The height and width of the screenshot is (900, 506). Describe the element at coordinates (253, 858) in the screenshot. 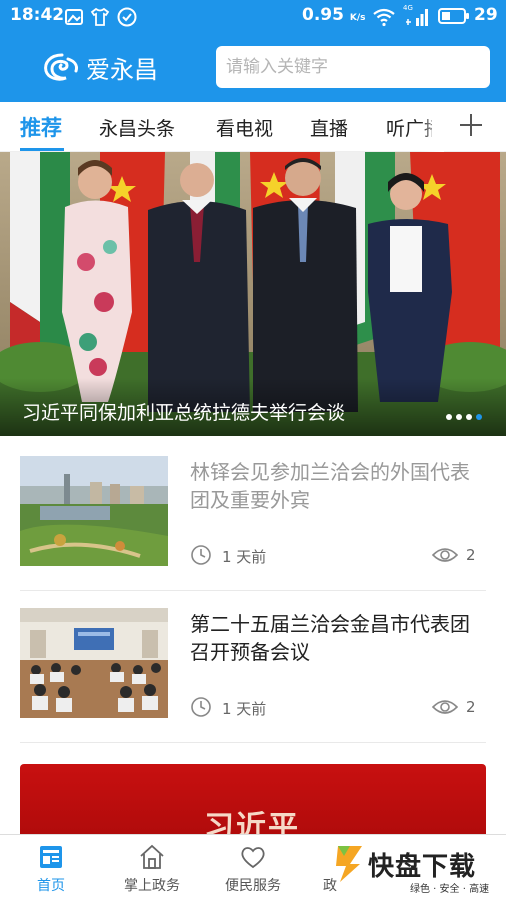

I see `heart-icon` at that location.